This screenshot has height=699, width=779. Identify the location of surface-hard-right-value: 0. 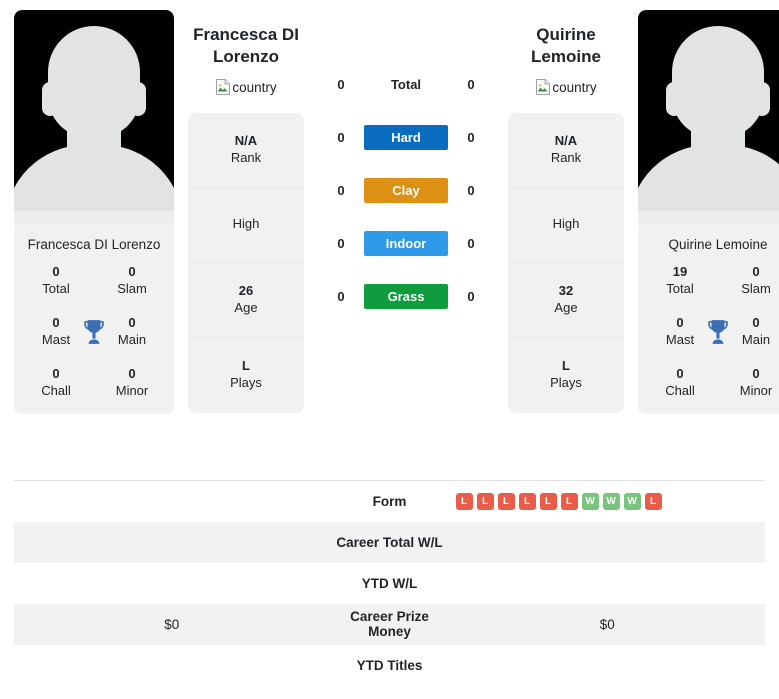
(471, 137).